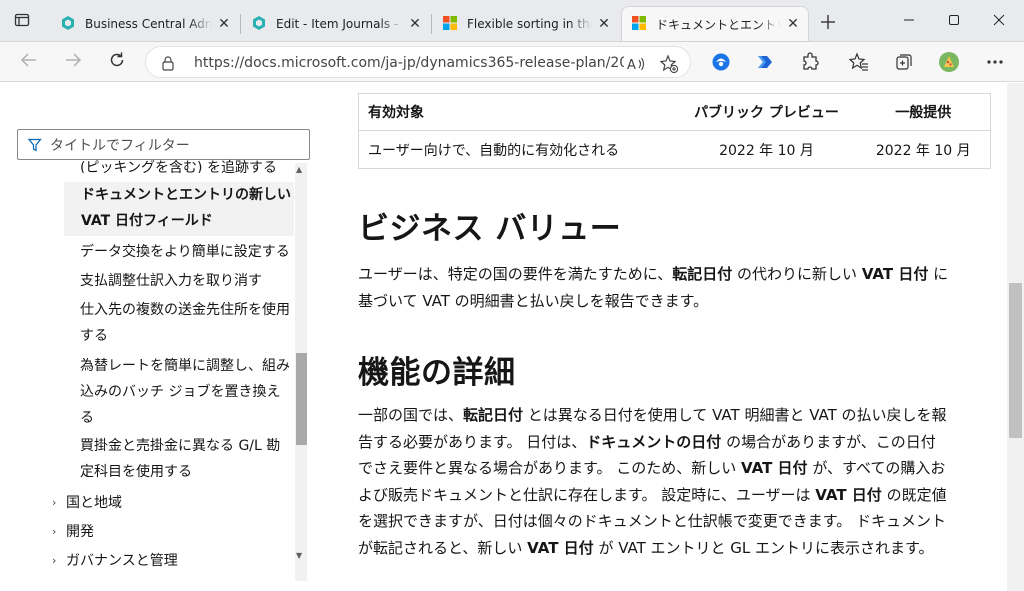  Describe the element at coordinates (810, 62) in the screenshot. I see `extensions-icon` at that location.